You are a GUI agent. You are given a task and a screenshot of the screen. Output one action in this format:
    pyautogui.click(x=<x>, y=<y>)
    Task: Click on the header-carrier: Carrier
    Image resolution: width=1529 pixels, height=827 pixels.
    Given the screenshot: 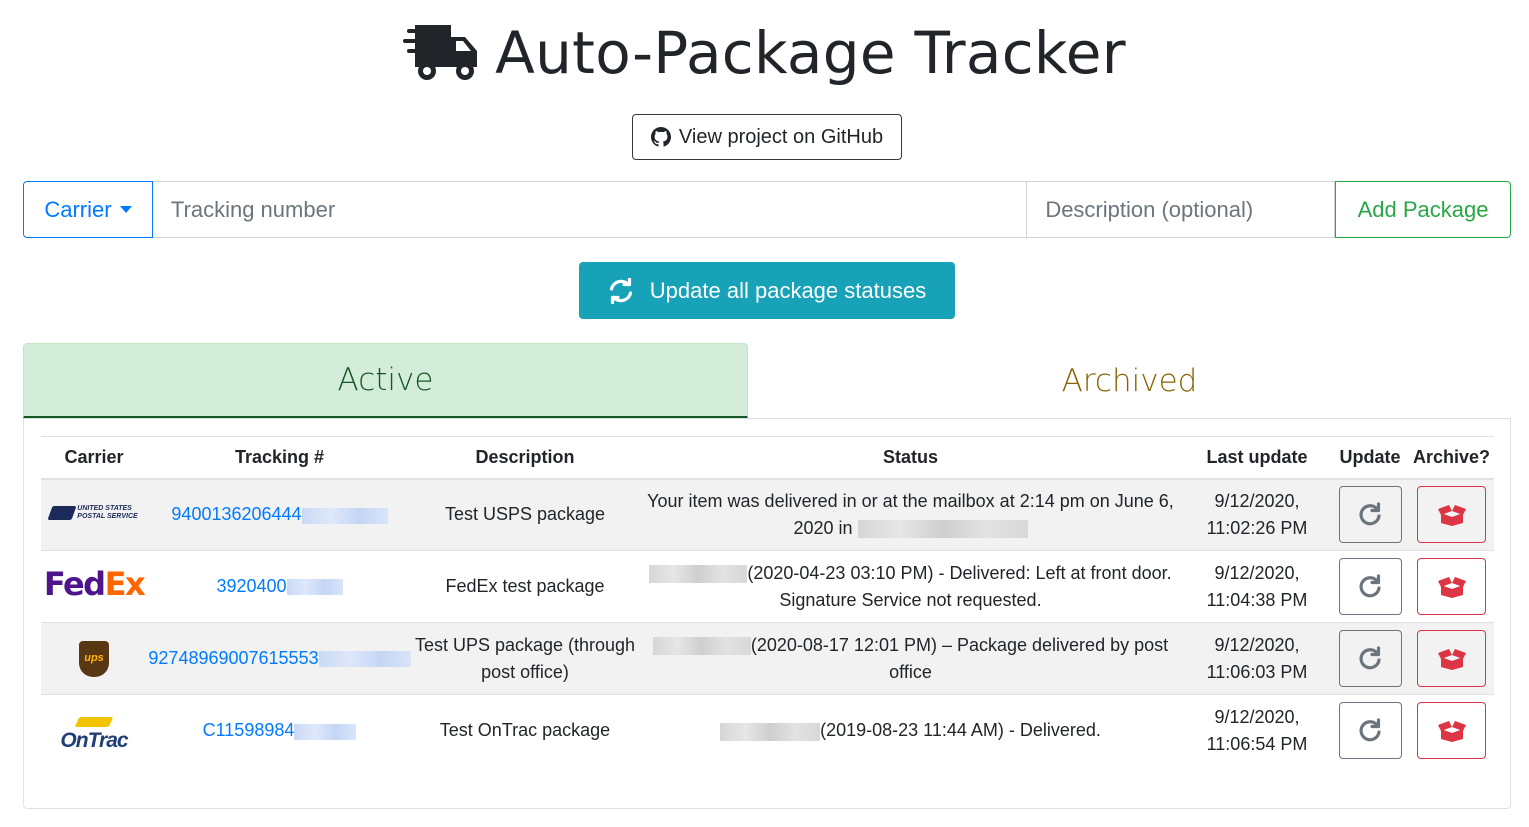 What is the action you would take?
    pyautogui.click(x=94, y=458)
    